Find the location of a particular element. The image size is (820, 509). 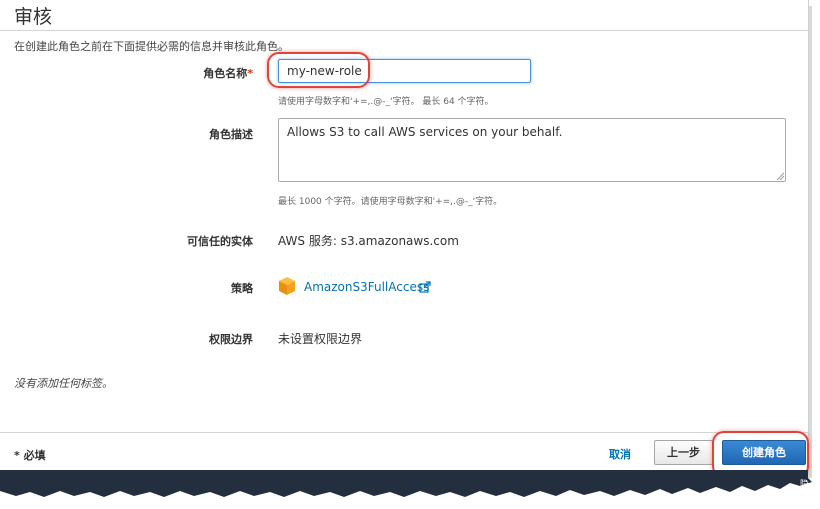

role-name-label: 角色名称* is located at coordinates (228, 73).